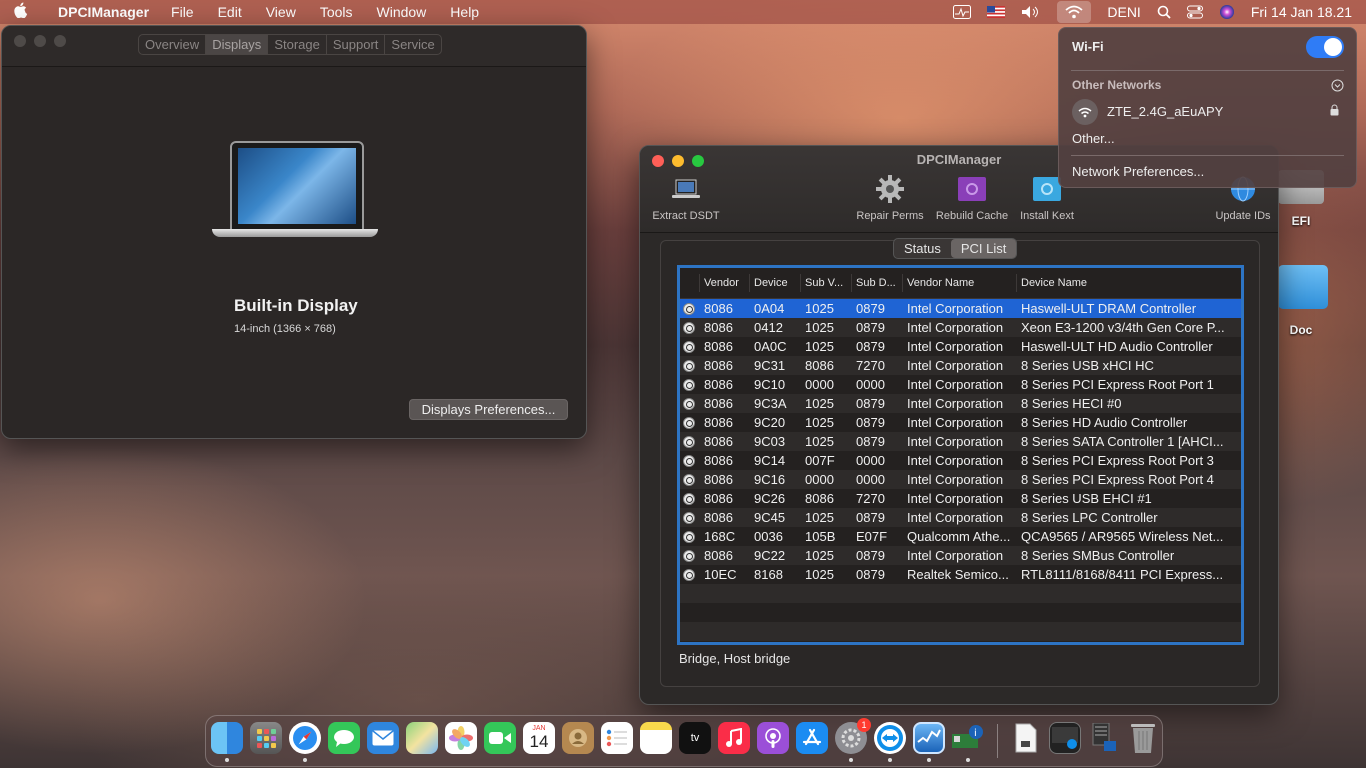 The image size is (1366, 768). I want to click on menu-file: File, so click(182, 12).